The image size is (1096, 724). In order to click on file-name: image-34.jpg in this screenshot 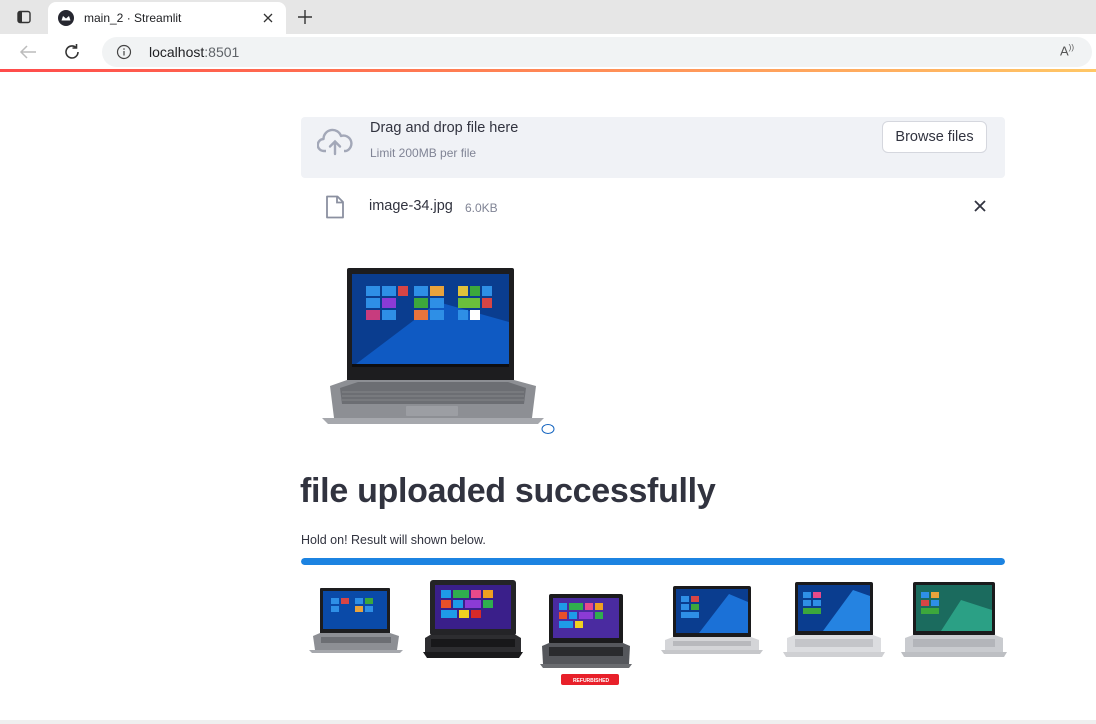, I will do `click(411, 206)`.